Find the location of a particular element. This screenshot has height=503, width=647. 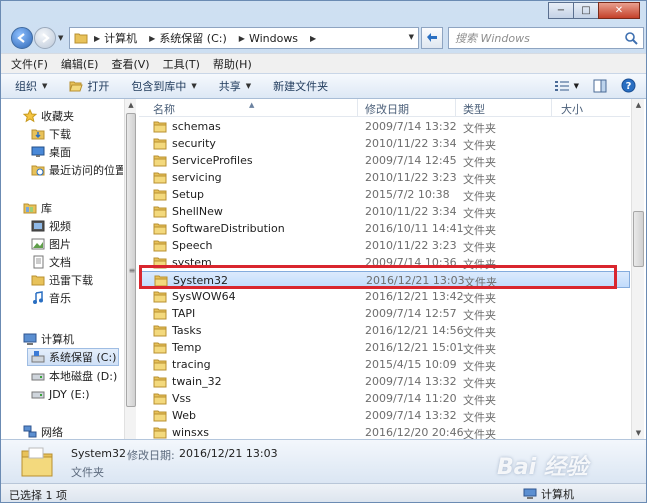

table-row: Temp 2016/12/21 15:01 文件夹 is located at coordinates (384, 347).